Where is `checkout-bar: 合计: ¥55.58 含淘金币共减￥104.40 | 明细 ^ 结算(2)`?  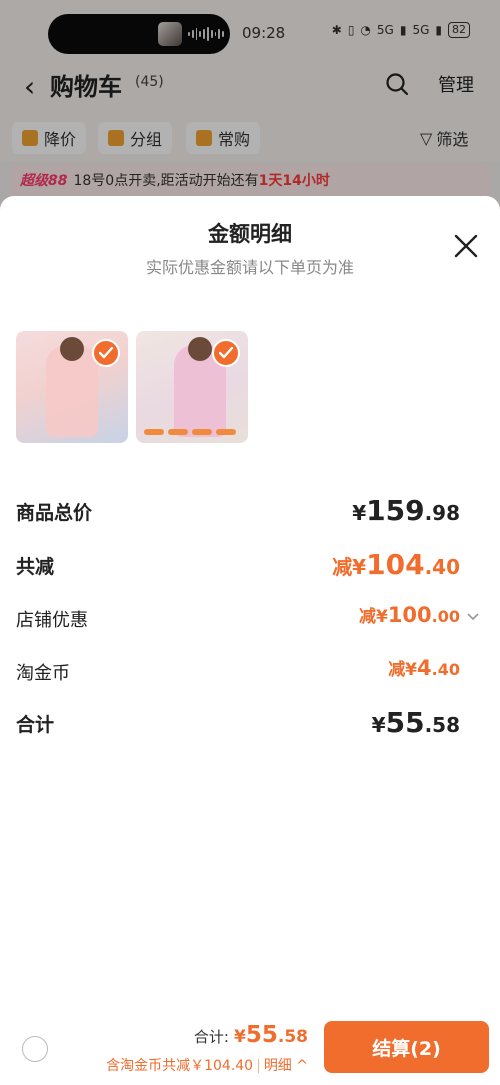 checkout-bar: 合计: ¥55.58 含淘金币共减￥104.40 | 明细 ^ 结算(2) is located at coordinates (250, 1047).